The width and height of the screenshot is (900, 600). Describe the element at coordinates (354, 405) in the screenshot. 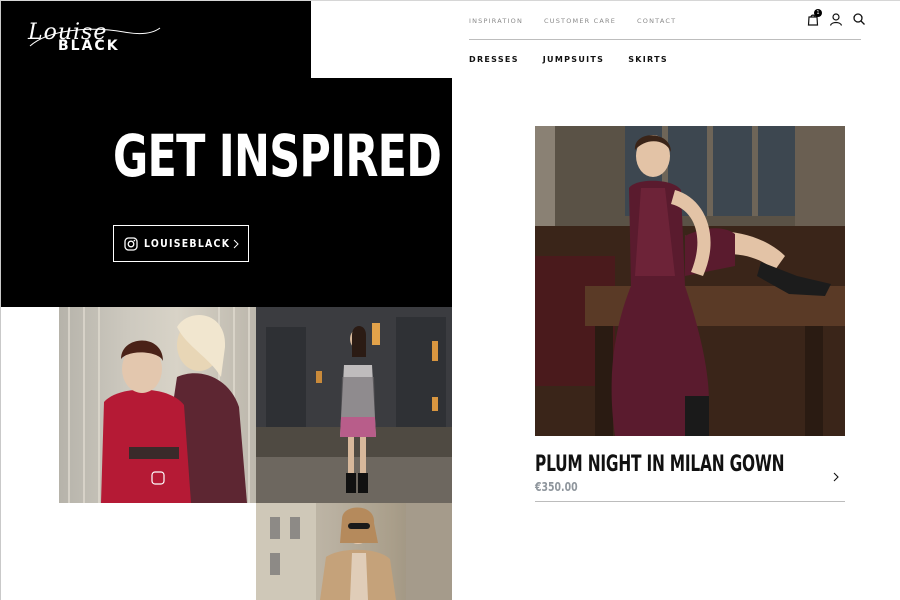

I see `instagram-photo-night-dress` at that location.